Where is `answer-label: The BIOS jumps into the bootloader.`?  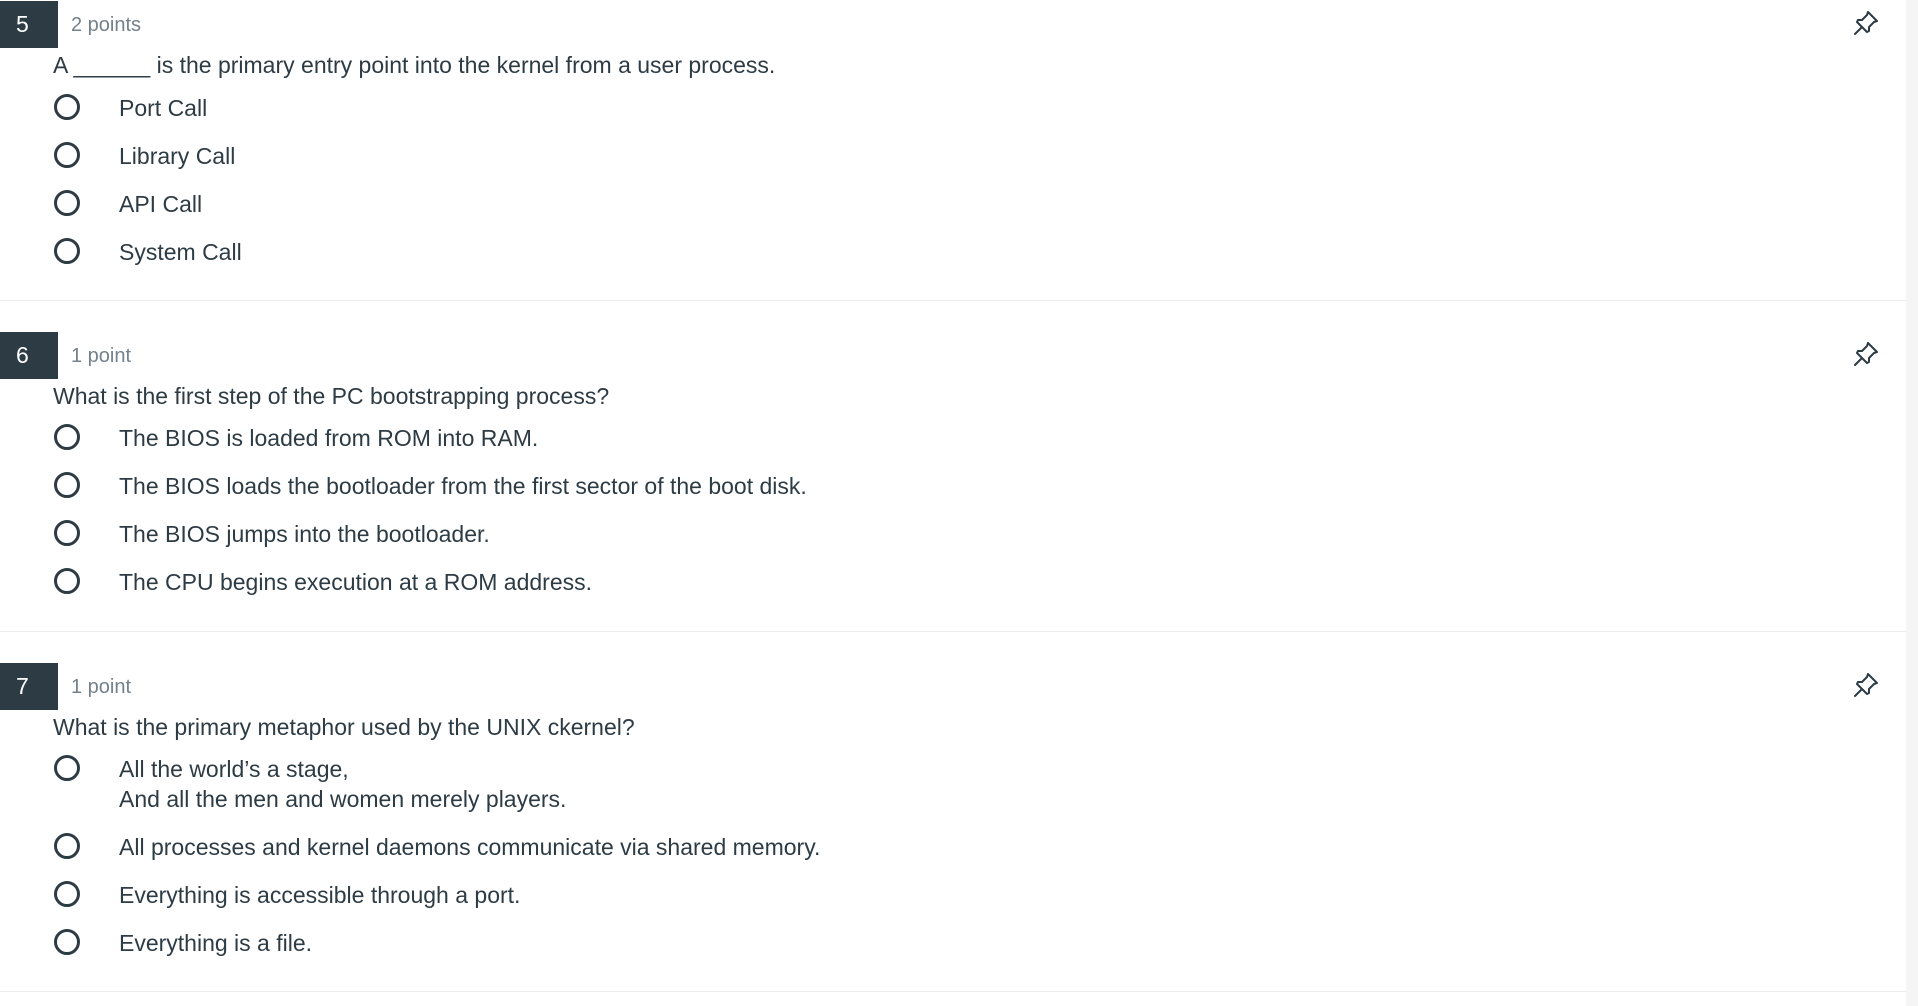
answer-label: The BIOS jumps into the bootloader. is located at coordinates (304, 534).